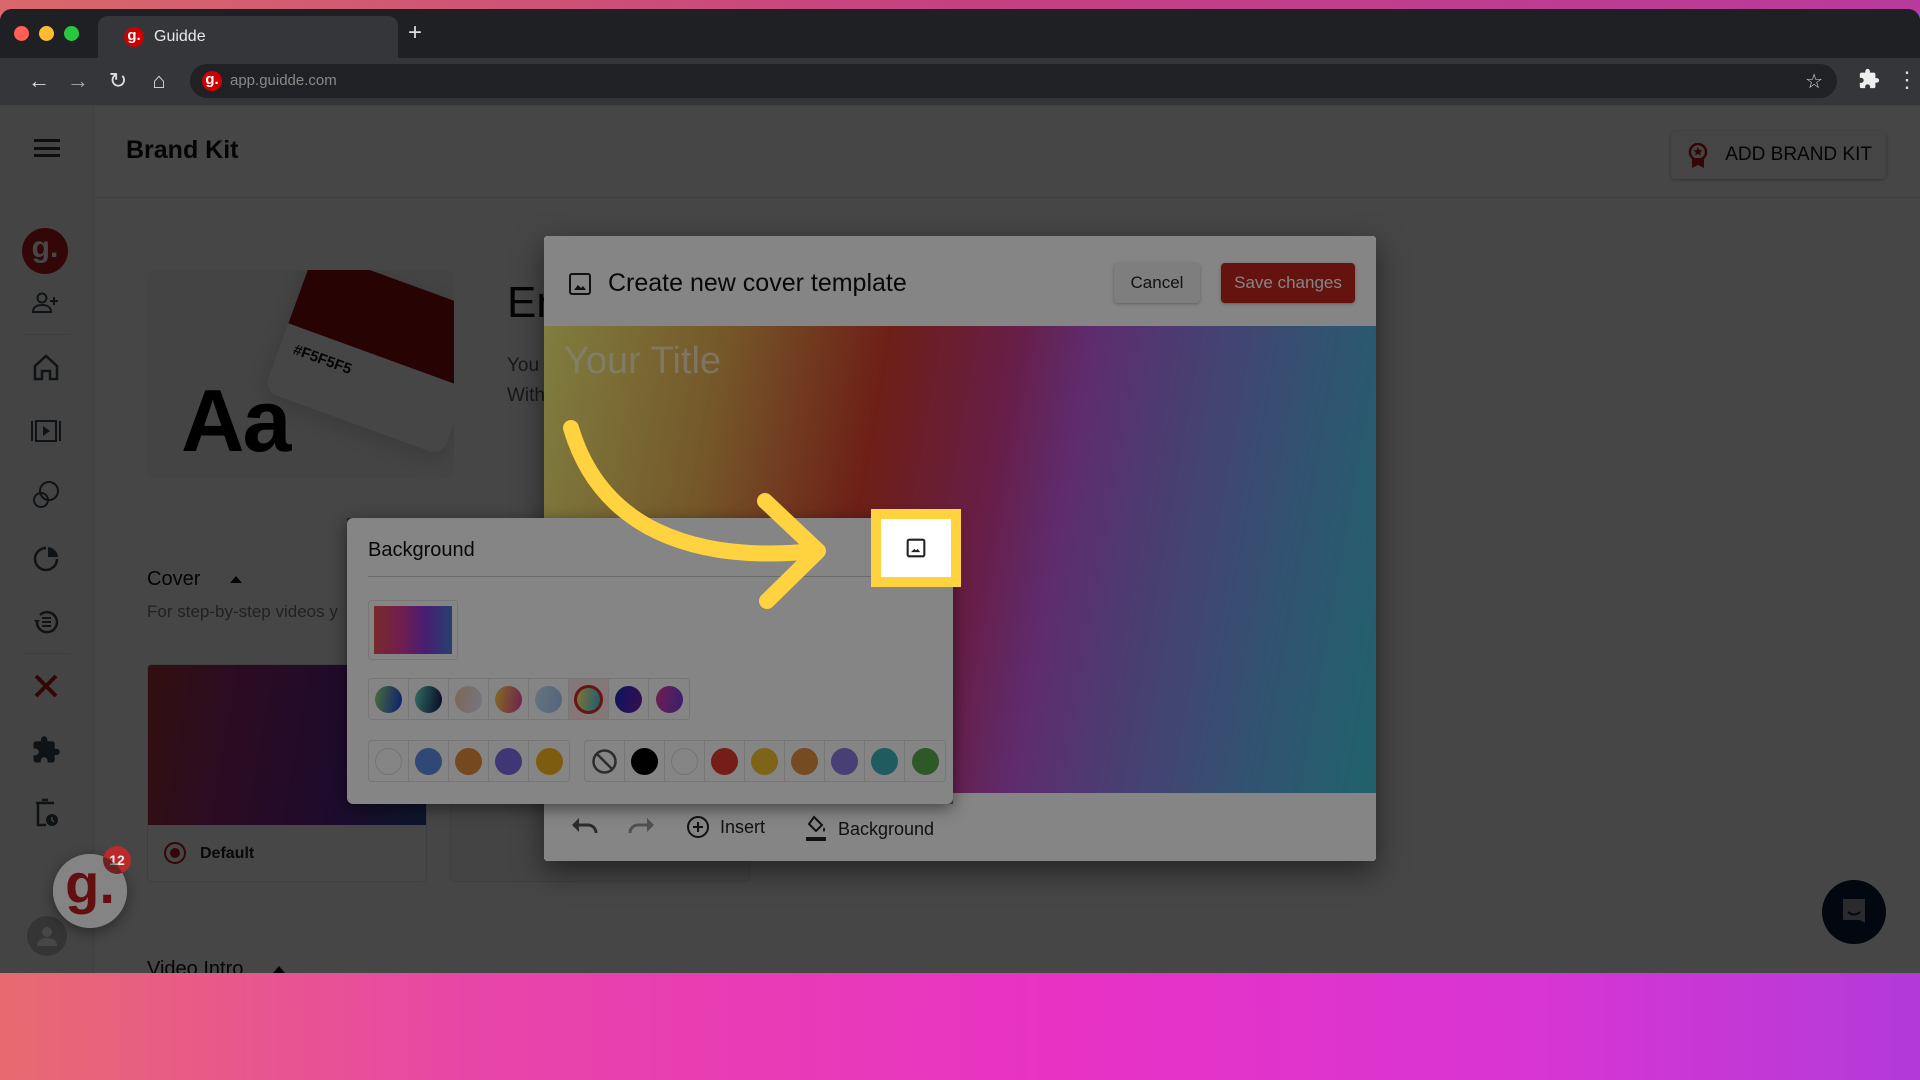  I want to click on dialog-title: Create new cover template, so click(757, 283).